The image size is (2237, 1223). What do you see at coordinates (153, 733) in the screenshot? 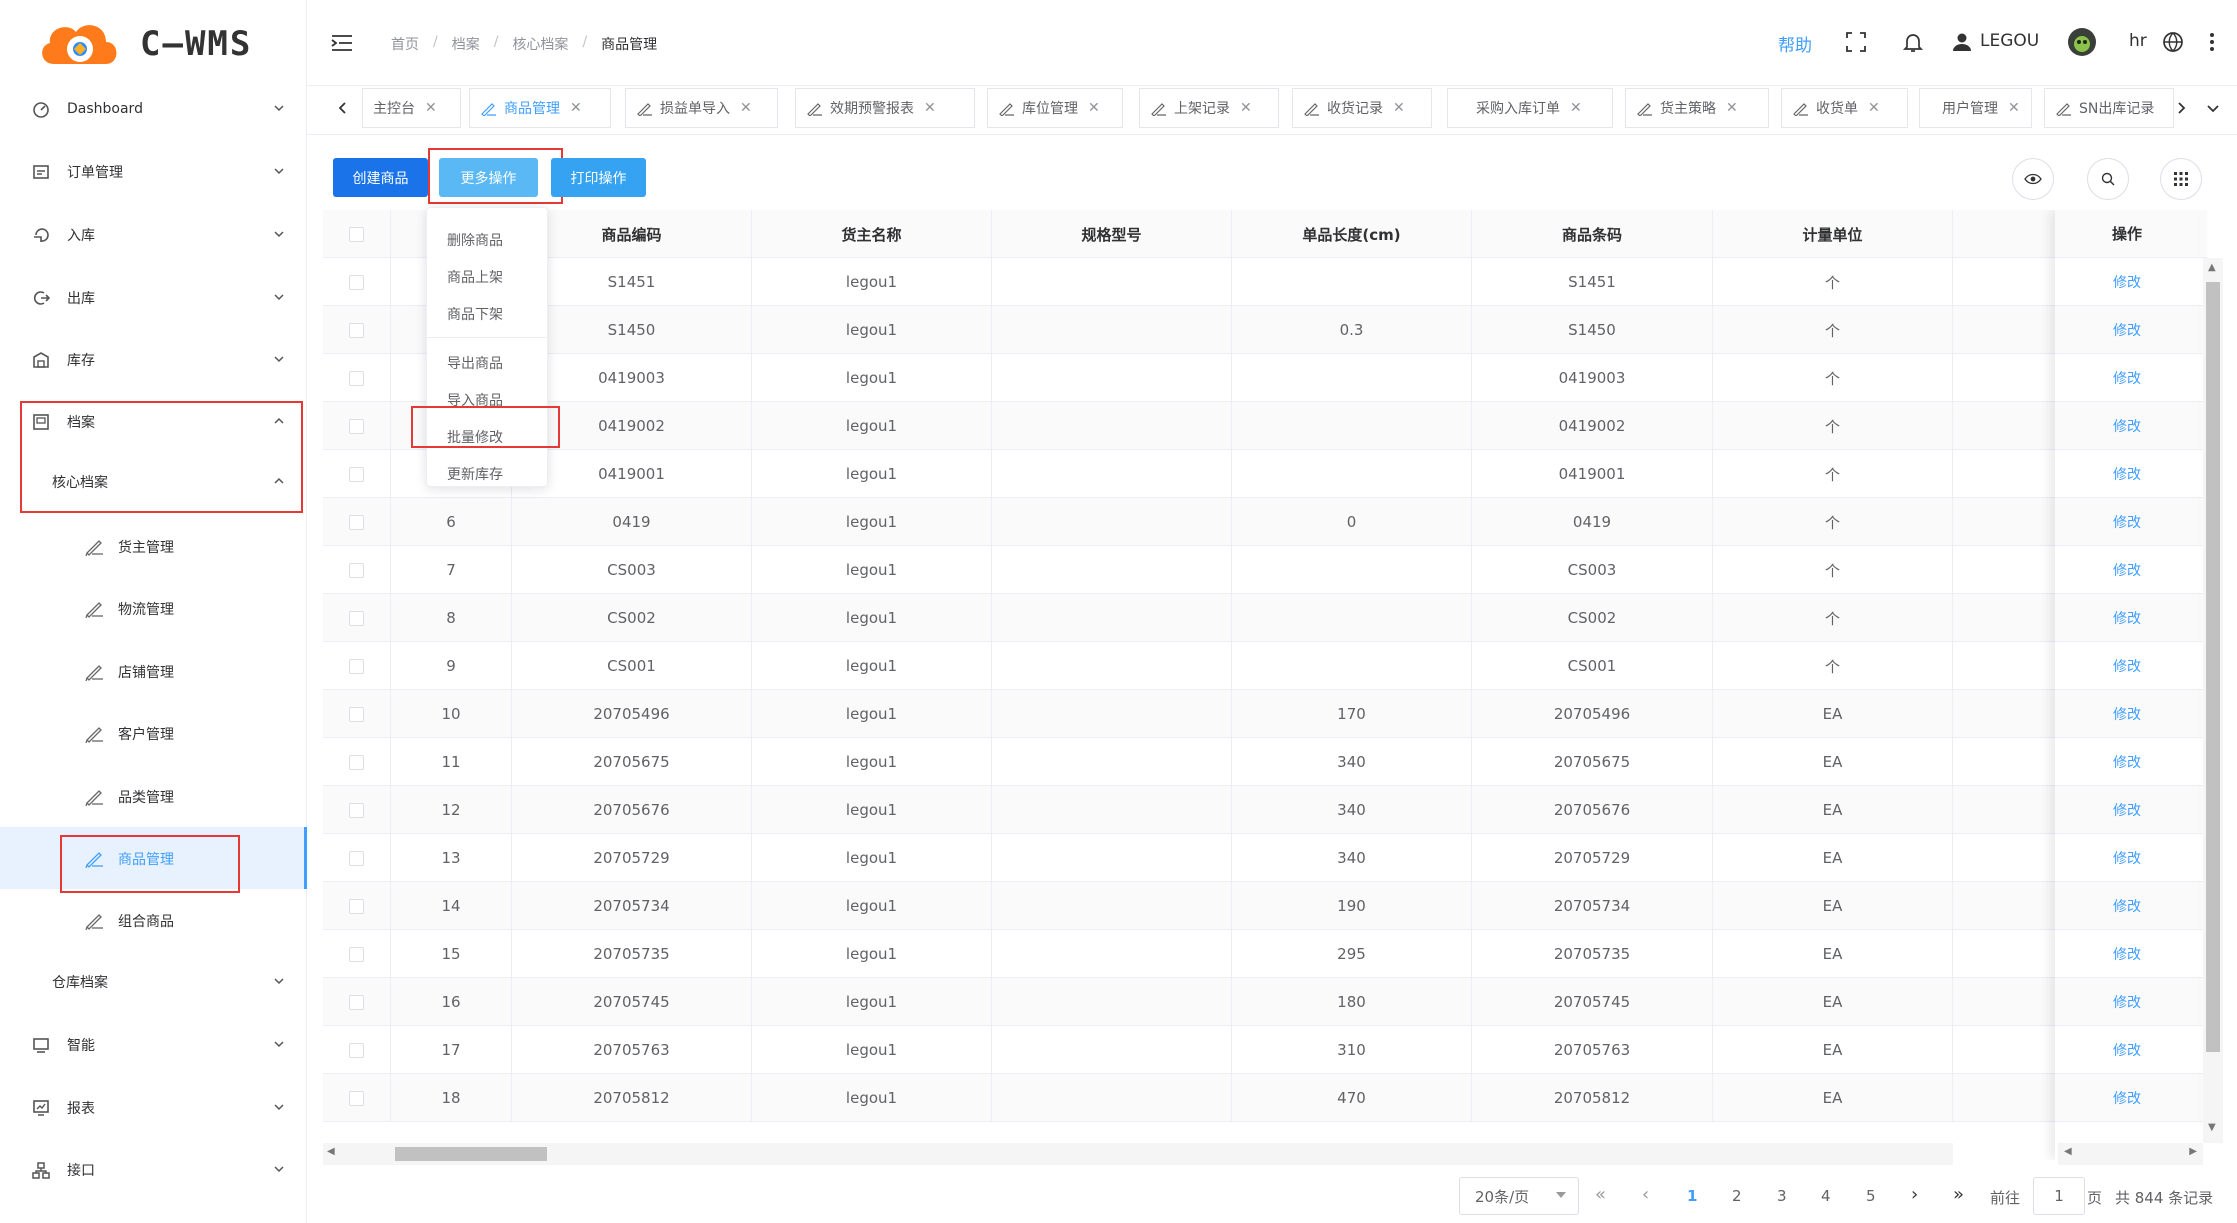
I see `sidebar-item-customer-management: 客户管理` at bounding box center [153, 733].